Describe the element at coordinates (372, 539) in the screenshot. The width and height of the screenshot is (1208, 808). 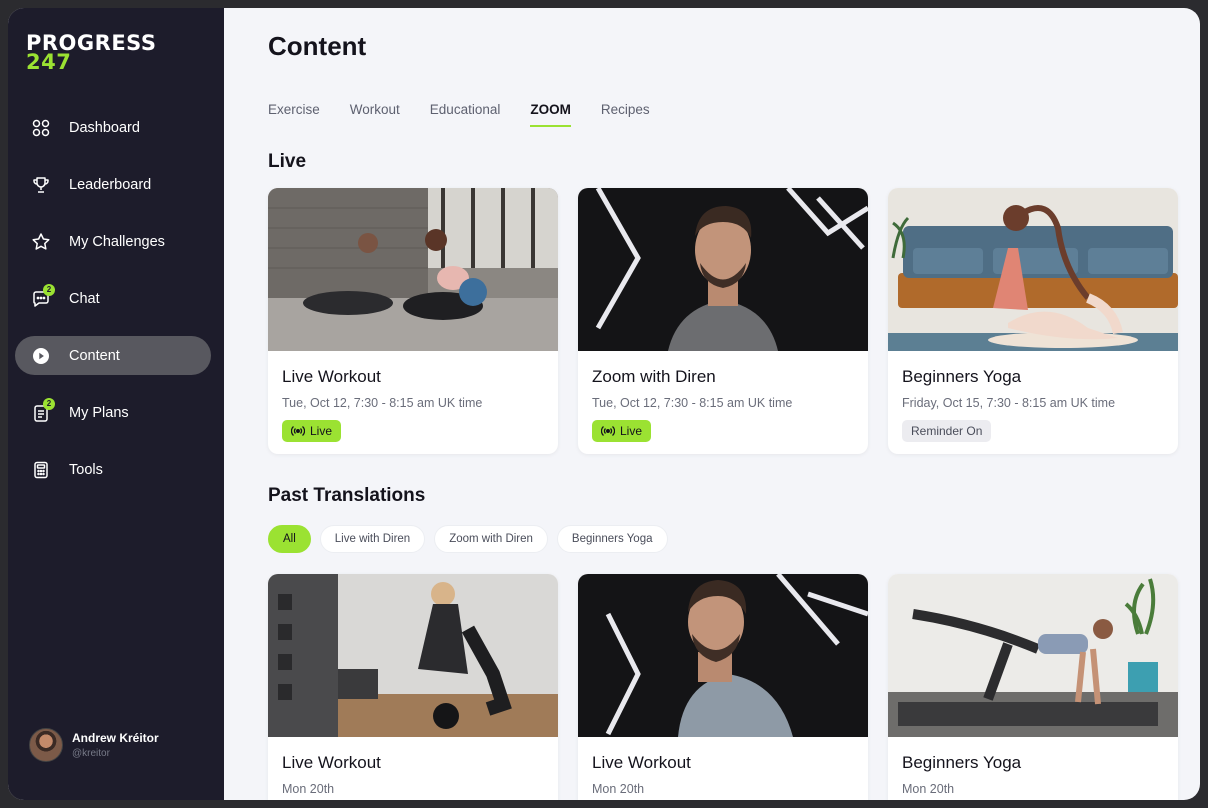
I see `filter-live-with-diren: Live with Diren` at that location.